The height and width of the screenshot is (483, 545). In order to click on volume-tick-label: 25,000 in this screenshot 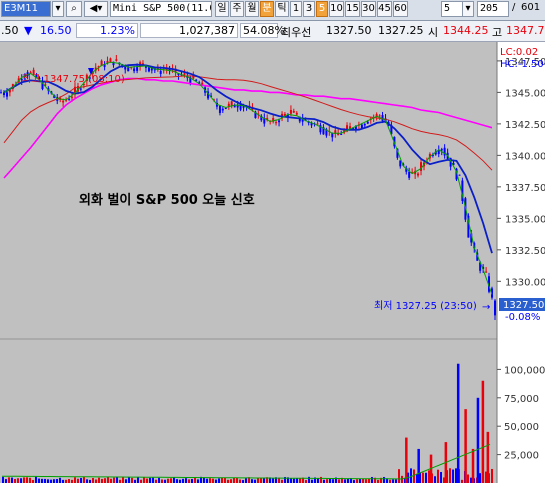, I will do `click(521, 456)`.